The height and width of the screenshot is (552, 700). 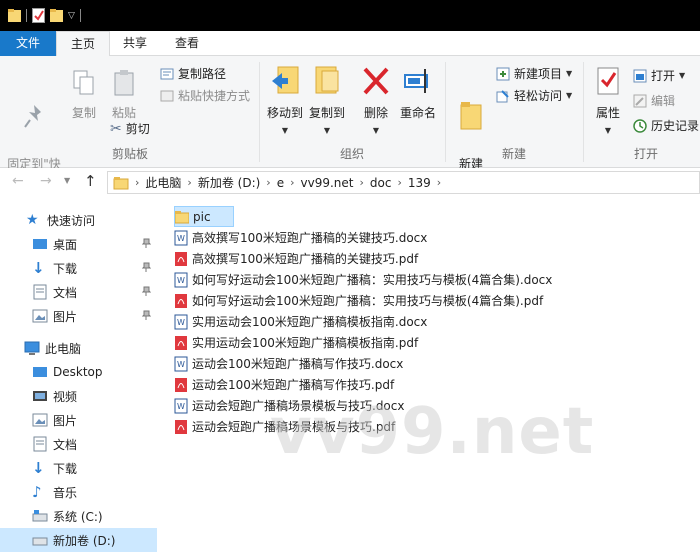 What do you see at coordinates (305, 343) in the screenshot?
I see `file-name: 实用运动会100米短跑广播稿模板指南.pdf` at bounding box center [305, 343].